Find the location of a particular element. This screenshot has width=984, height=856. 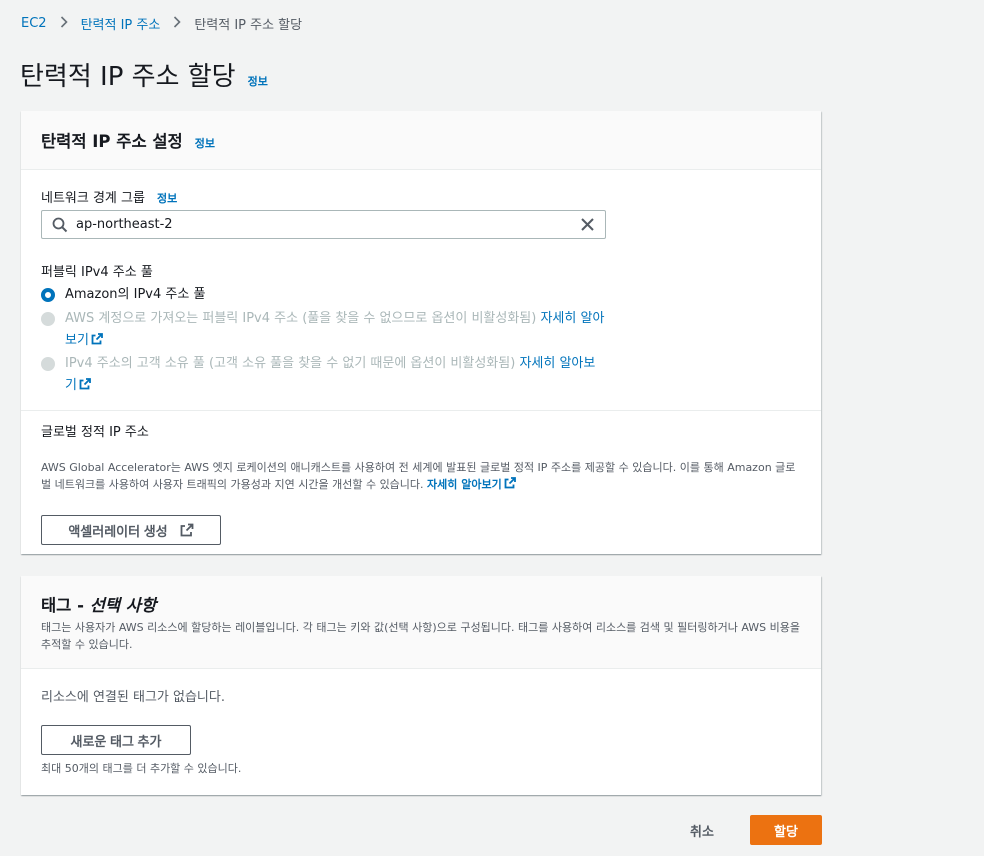

section-divider is located at coordinates (421, 410).